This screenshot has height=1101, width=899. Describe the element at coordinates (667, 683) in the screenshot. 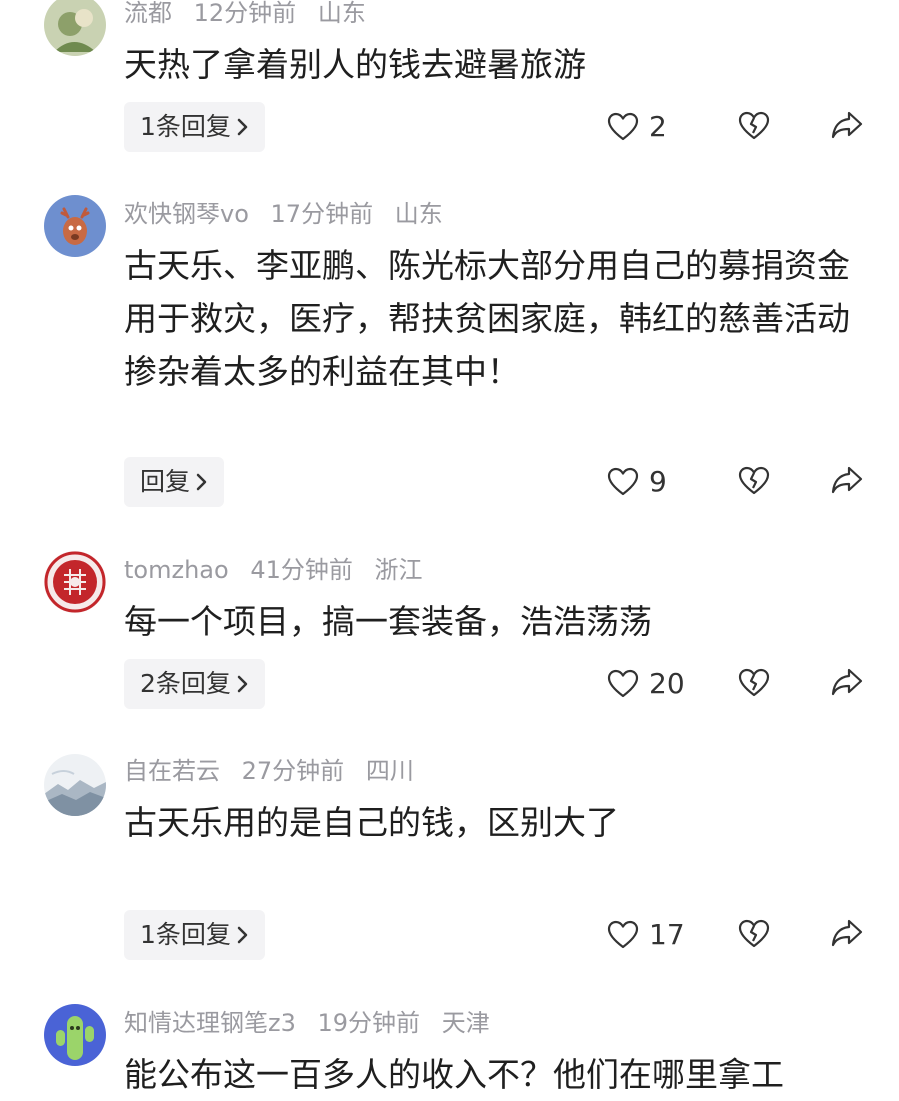

I see `like-count: 20` at that location.